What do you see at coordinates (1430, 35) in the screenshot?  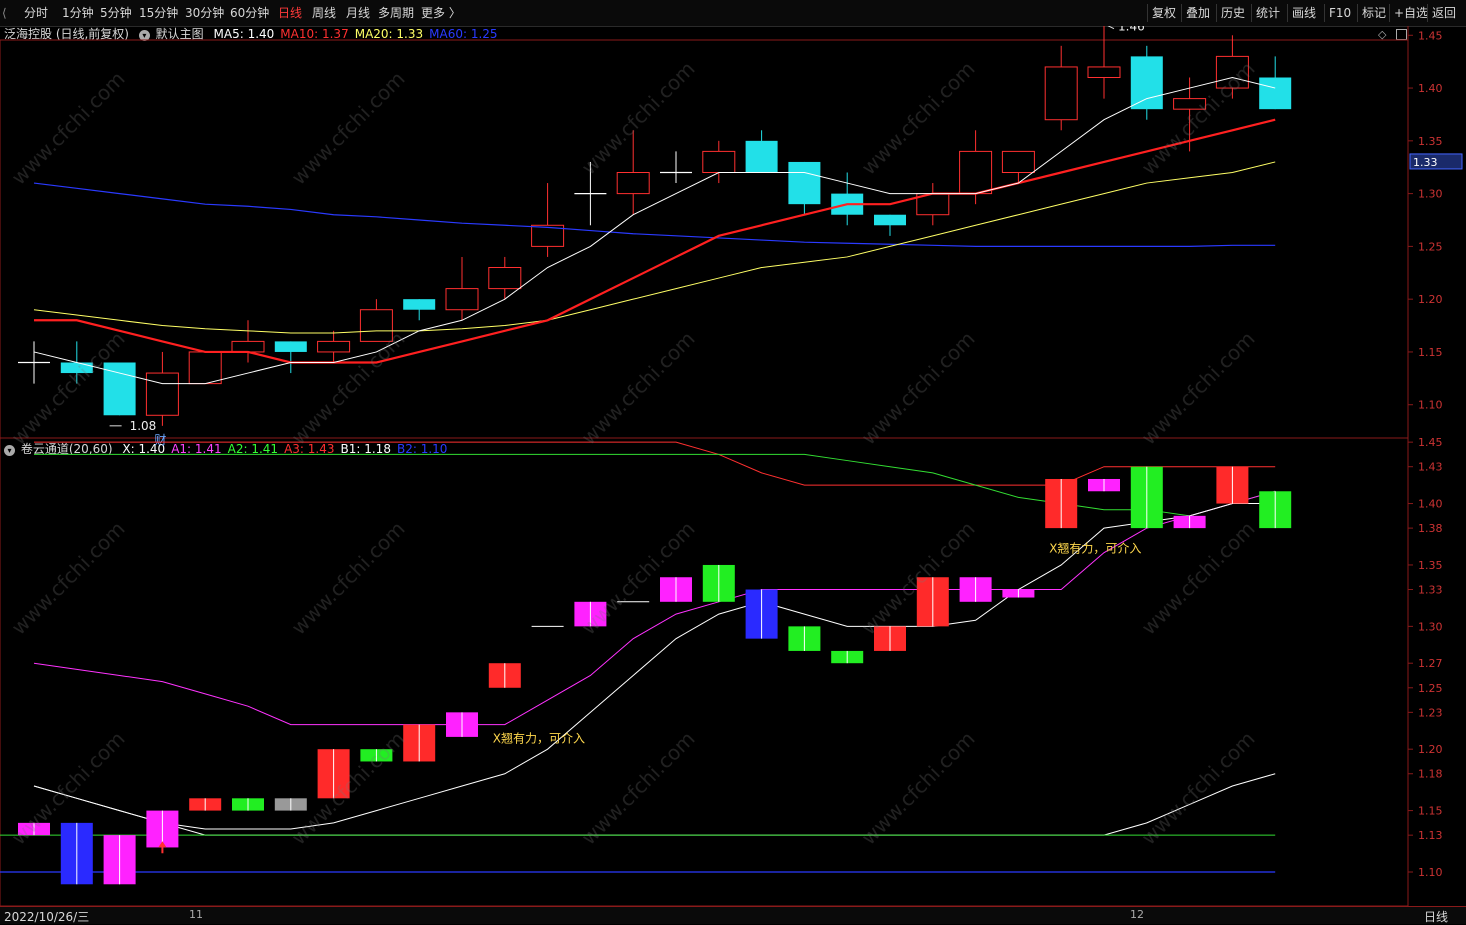 I see `main-ytick-label: 1.45` at bounding box center [1430, 35].